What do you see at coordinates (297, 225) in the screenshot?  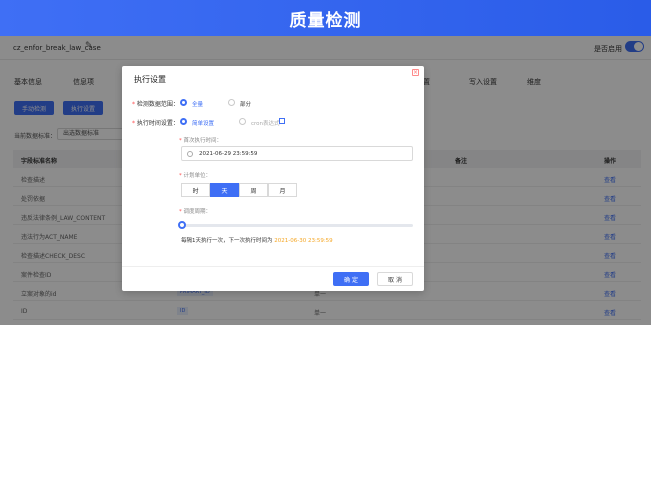 I see `period-slider` at bounding box center [297, 225].